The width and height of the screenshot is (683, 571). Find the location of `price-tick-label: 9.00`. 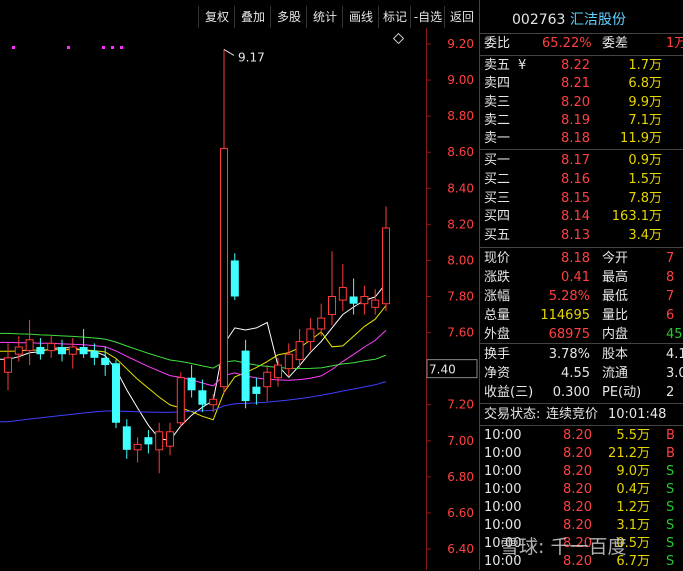

price-tick-label: 9.00 is located at coordinates (460, 80).